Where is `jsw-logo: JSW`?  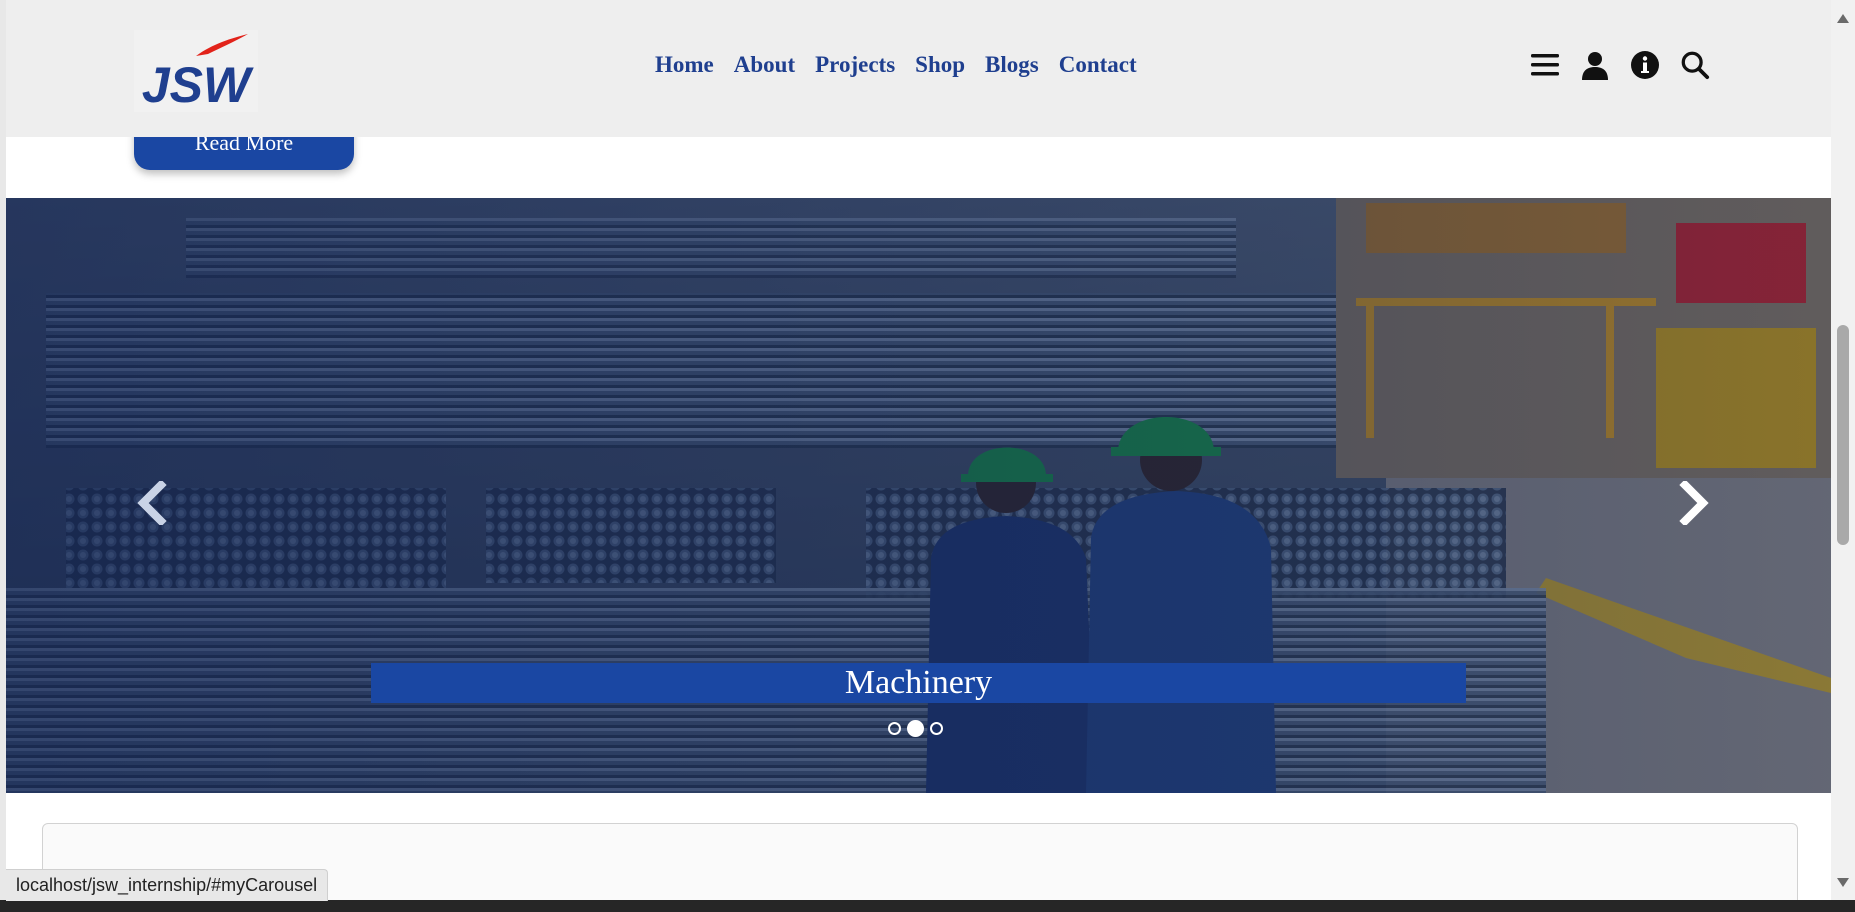 jsw-logo: JSW is located at coordinates (196, 71).